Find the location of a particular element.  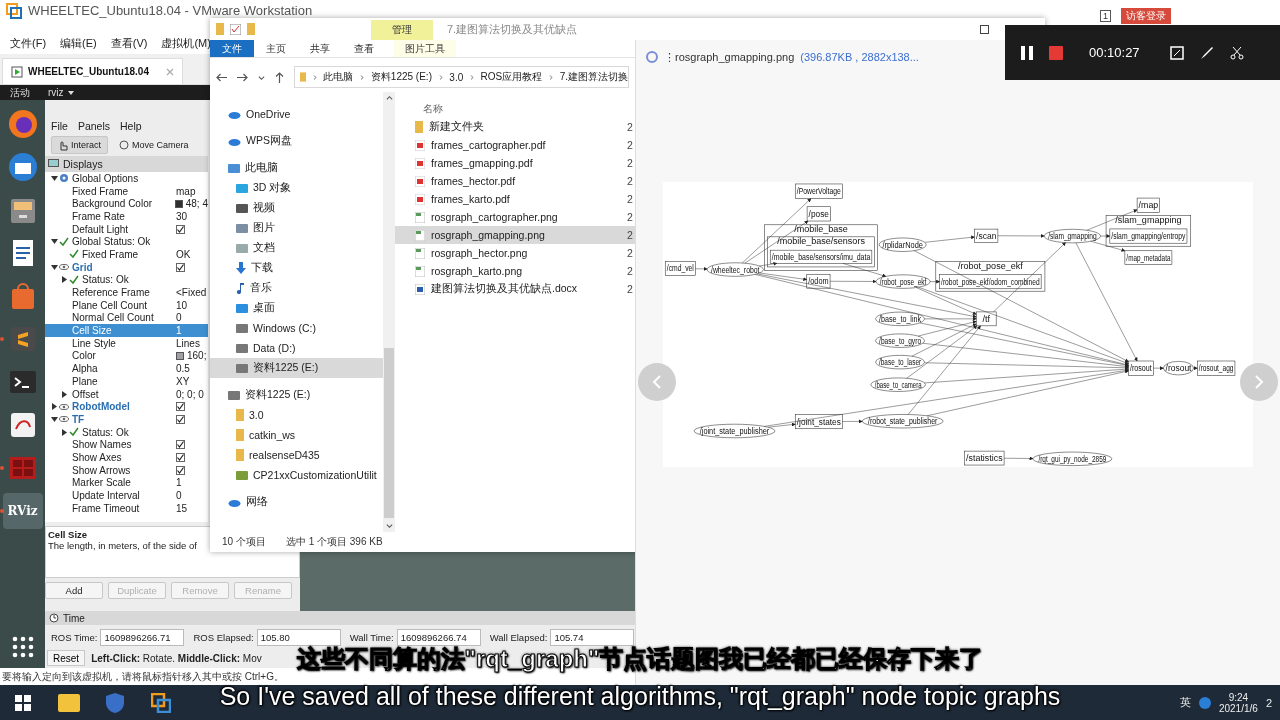

nav-item: 3.0 is located at coordinates (296, 415).